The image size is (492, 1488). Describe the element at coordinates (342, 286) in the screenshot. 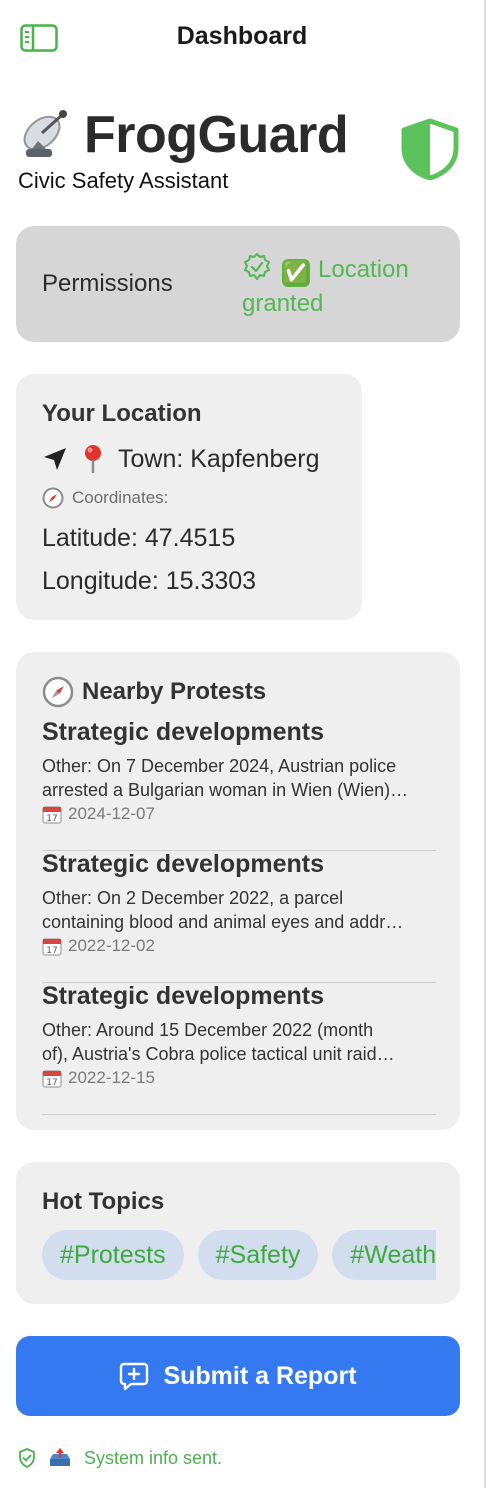

I see `permission-status: ✅ Location granted` at that location.